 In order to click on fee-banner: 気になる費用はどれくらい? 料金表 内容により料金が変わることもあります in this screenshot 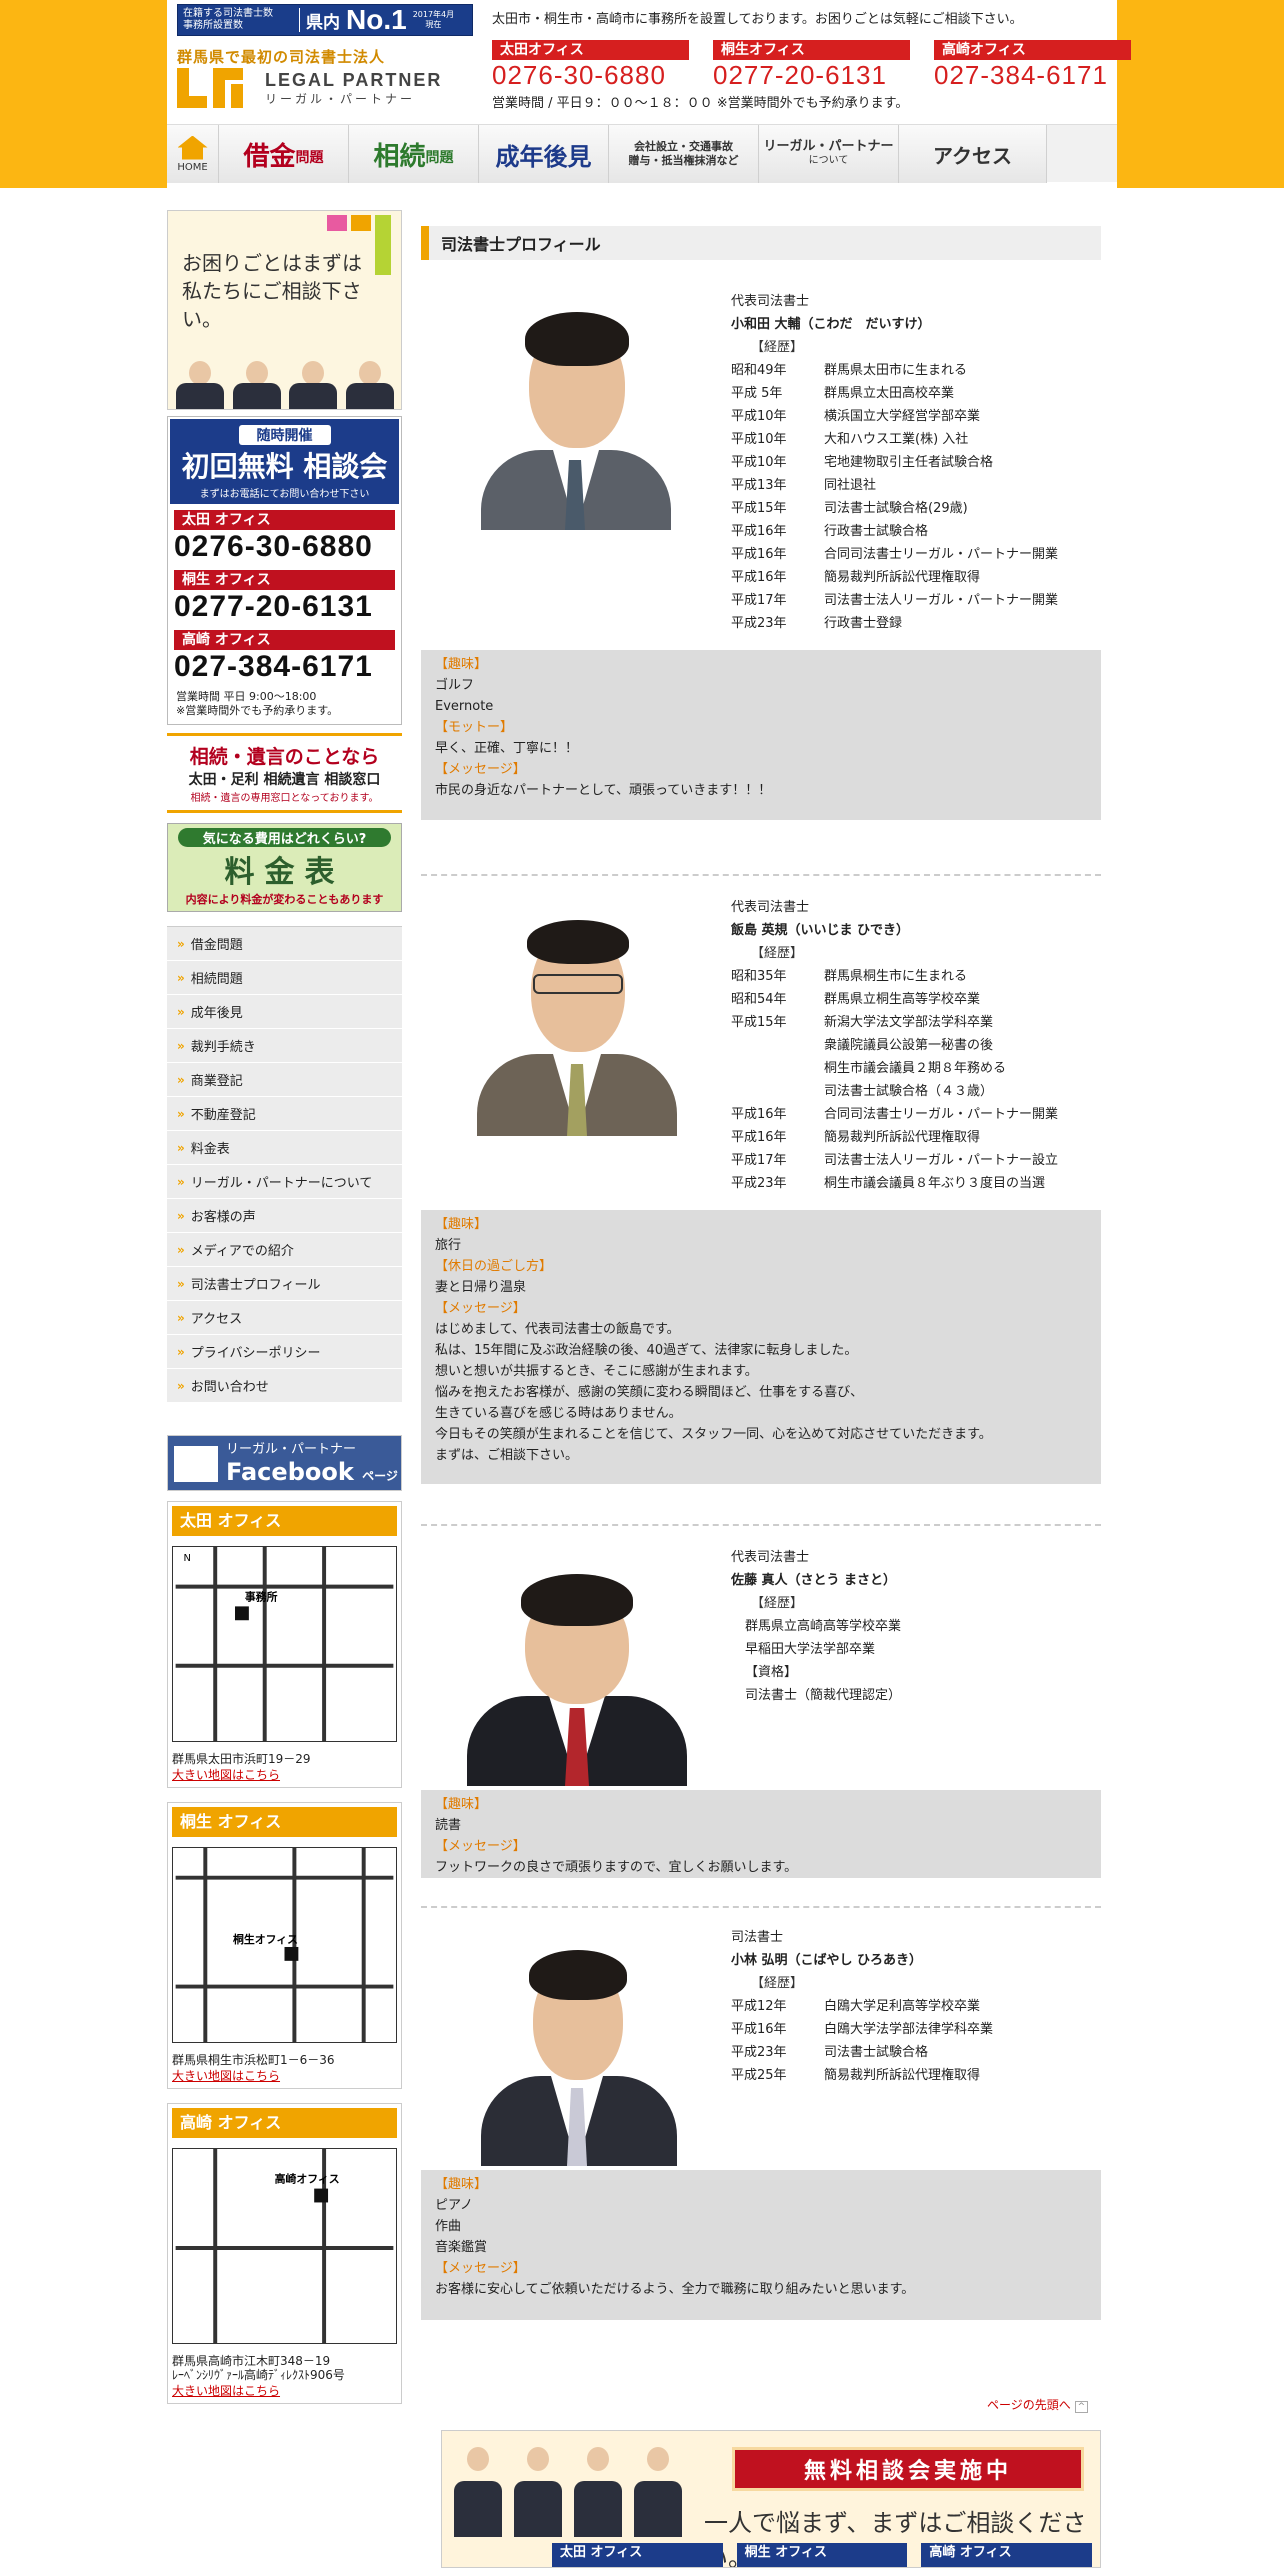, I will do `click(284, 867)`.